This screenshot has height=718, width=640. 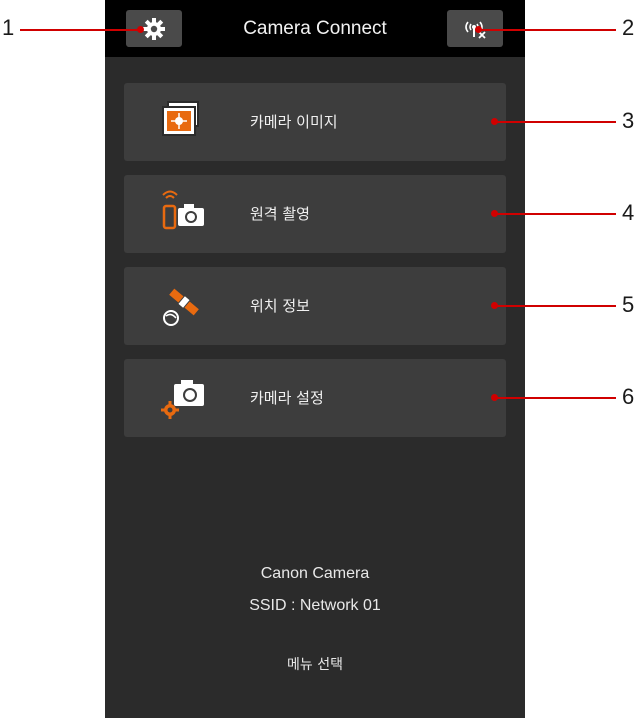 What do you see at coordinates (182, 399) in the screenshot?
I see `camera-settings-icon` at bounding box center [182, 399].